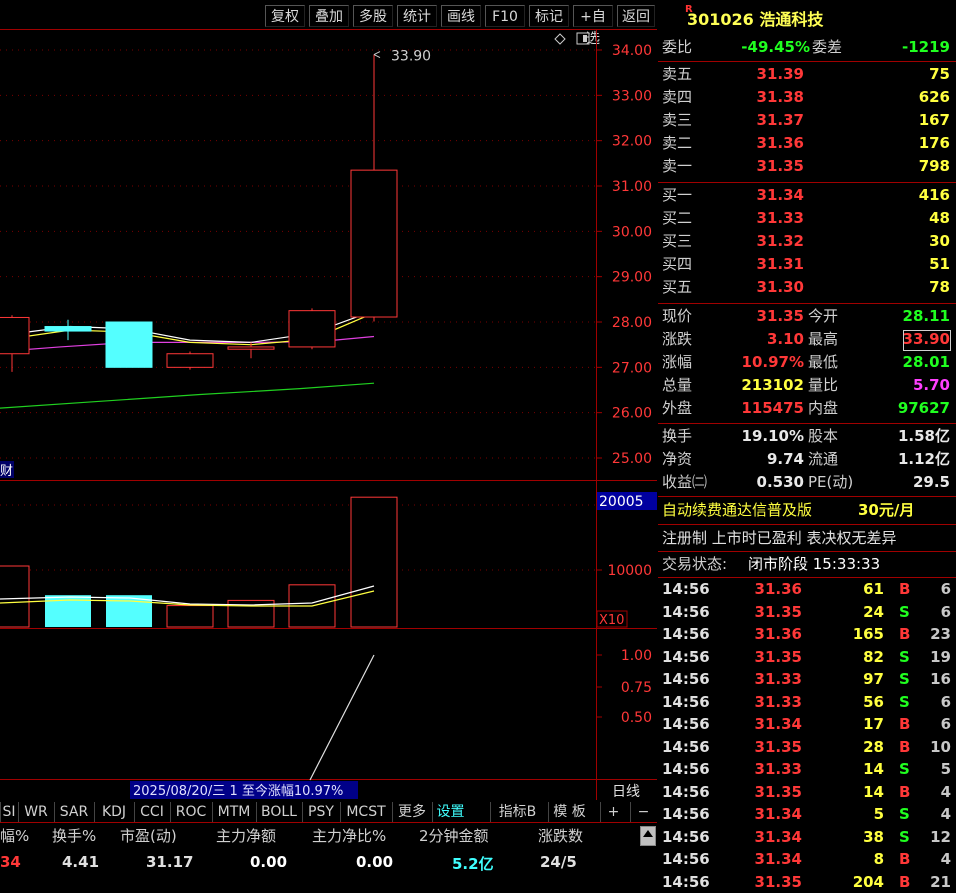  What do you see at coordinates (906, 74) in the screenshot?
I see `ask-vol-0: 75` at bounding box center [906, 74].